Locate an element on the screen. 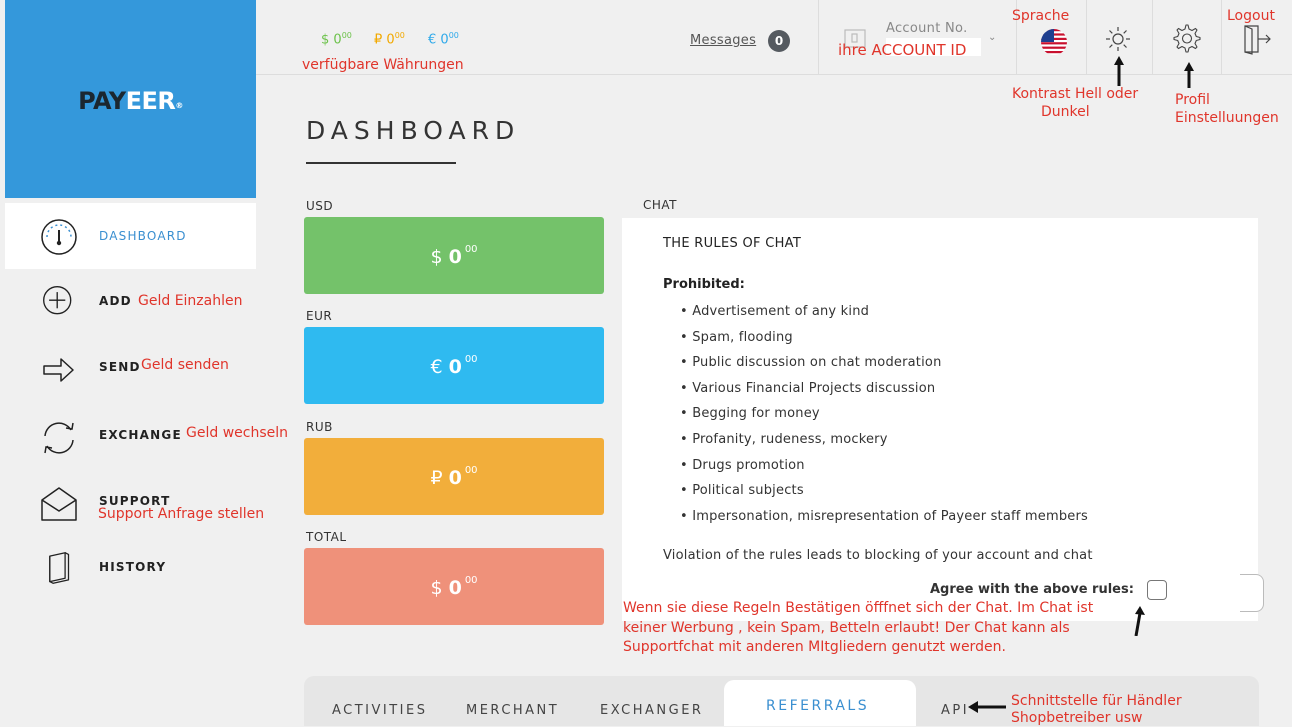 This screenshot has width=1292, height=727. rule-item: • Drugs promotion is located at coordinates (742, 465).